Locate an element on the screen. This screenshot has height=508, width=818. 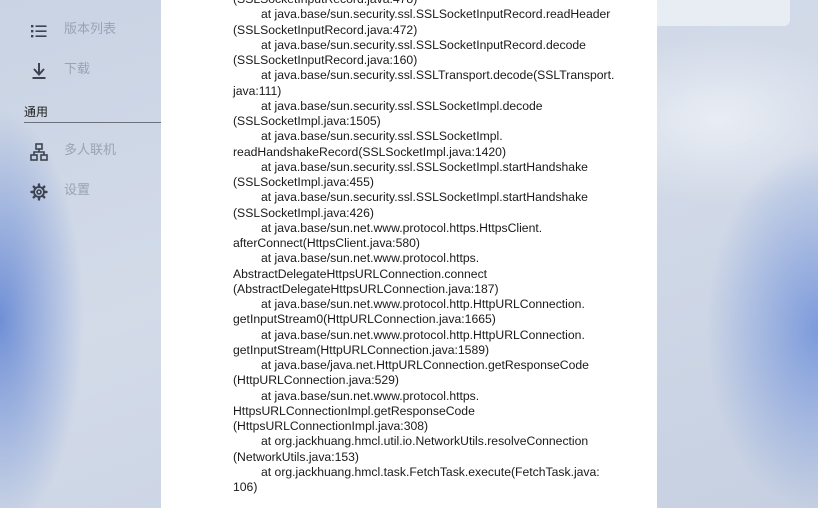
log-line: java:111) is located at coordinates (257, 90).